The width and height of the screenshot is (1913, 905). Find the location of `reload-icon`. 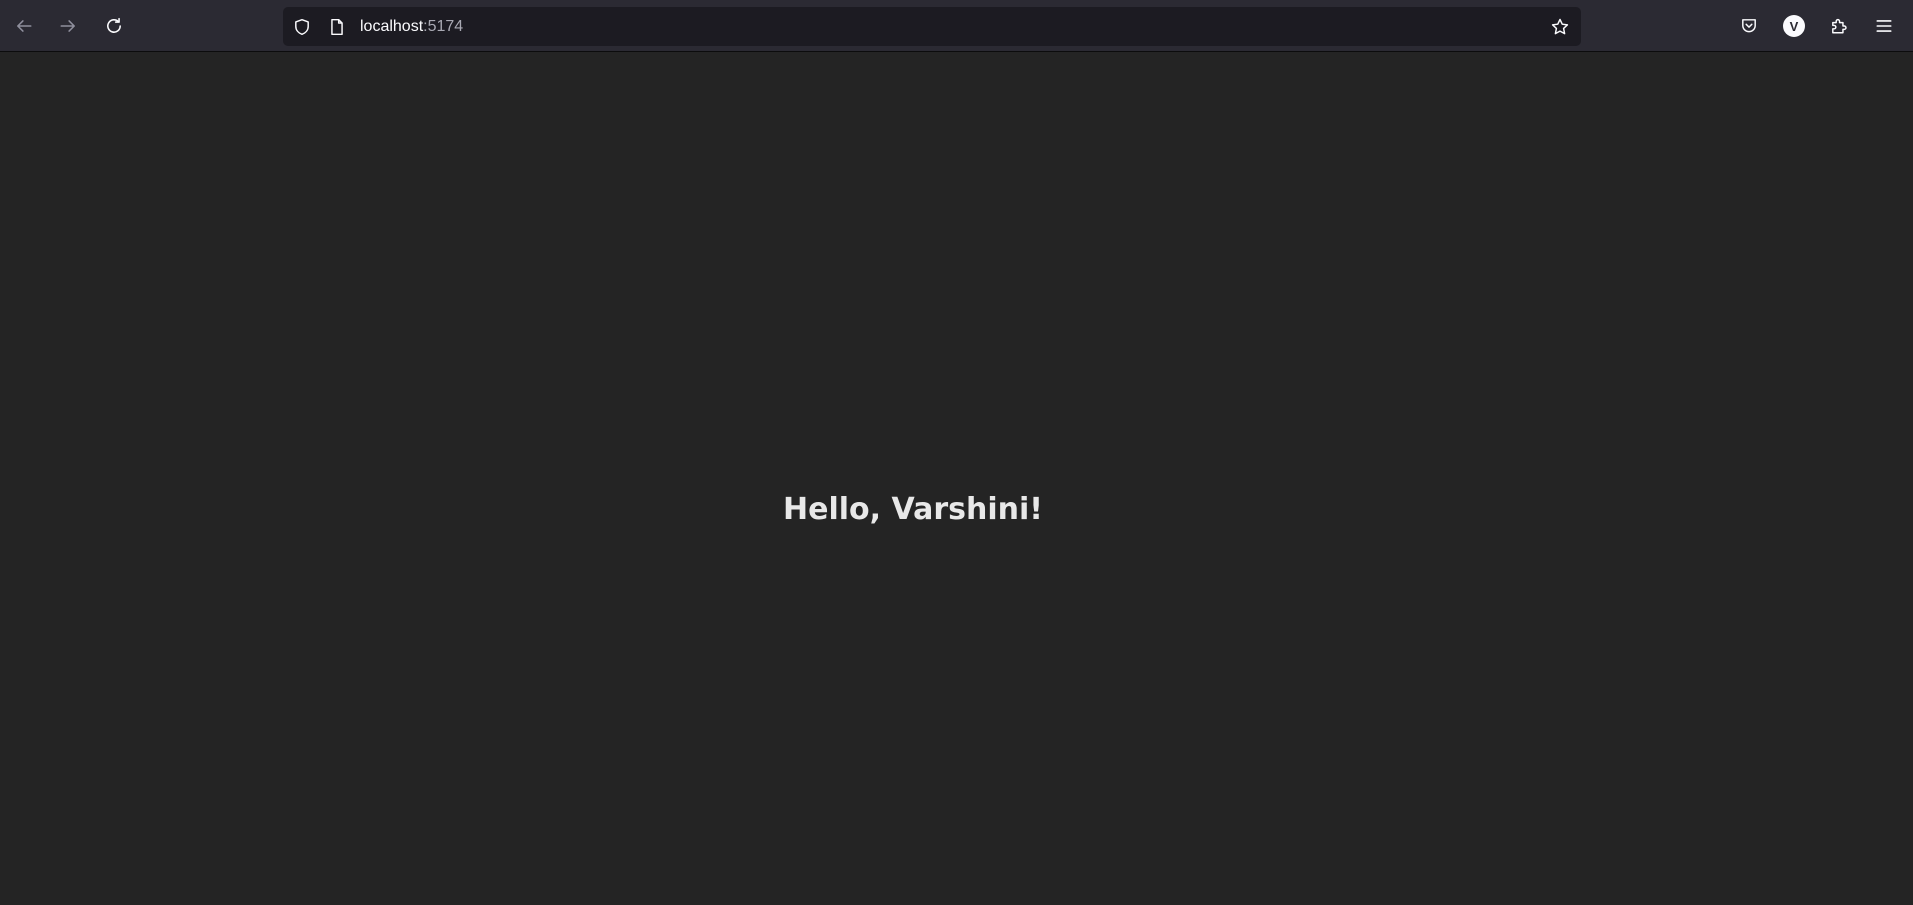

reload-icon is located at coordinates (114, 25).